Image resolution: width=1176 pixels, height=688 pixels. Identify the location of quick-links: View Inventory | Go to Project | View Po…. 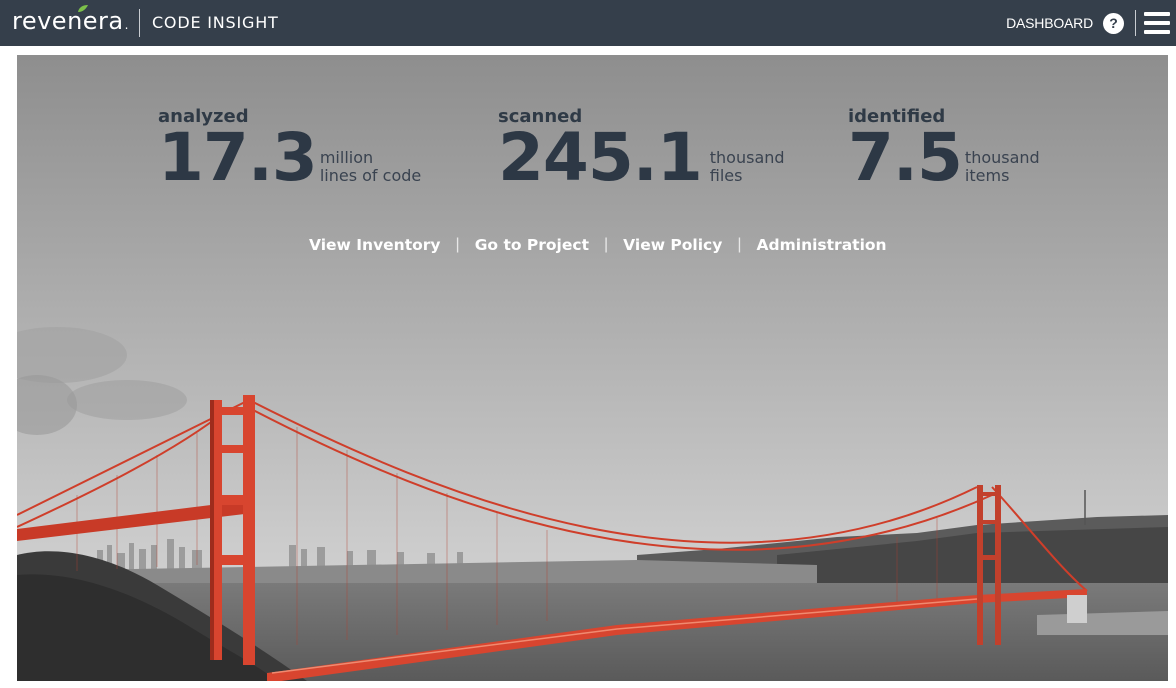
(598, 245).